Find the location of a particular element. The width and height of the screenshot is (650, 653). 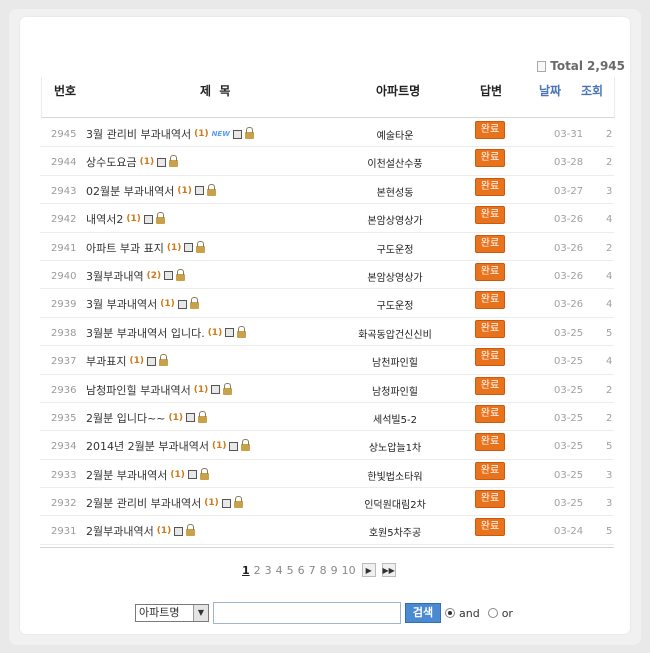

header-date: 날짜 is located at coordinates (550, 90).